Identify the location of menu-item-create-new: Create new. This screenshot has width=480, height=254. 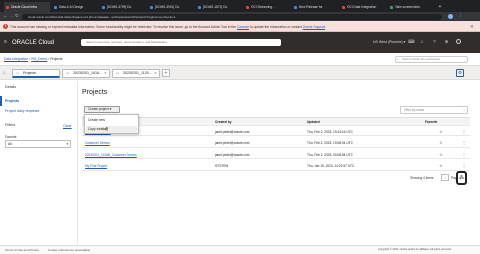
(96, 120).